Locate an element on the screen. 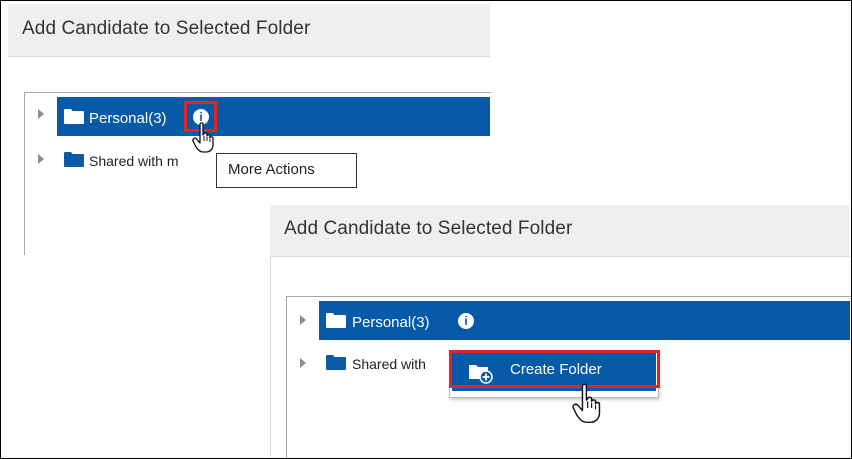 This screenshot has width=852, height=459. tree-item-shared-label: Shared with m is located at coordinates (141, 161).